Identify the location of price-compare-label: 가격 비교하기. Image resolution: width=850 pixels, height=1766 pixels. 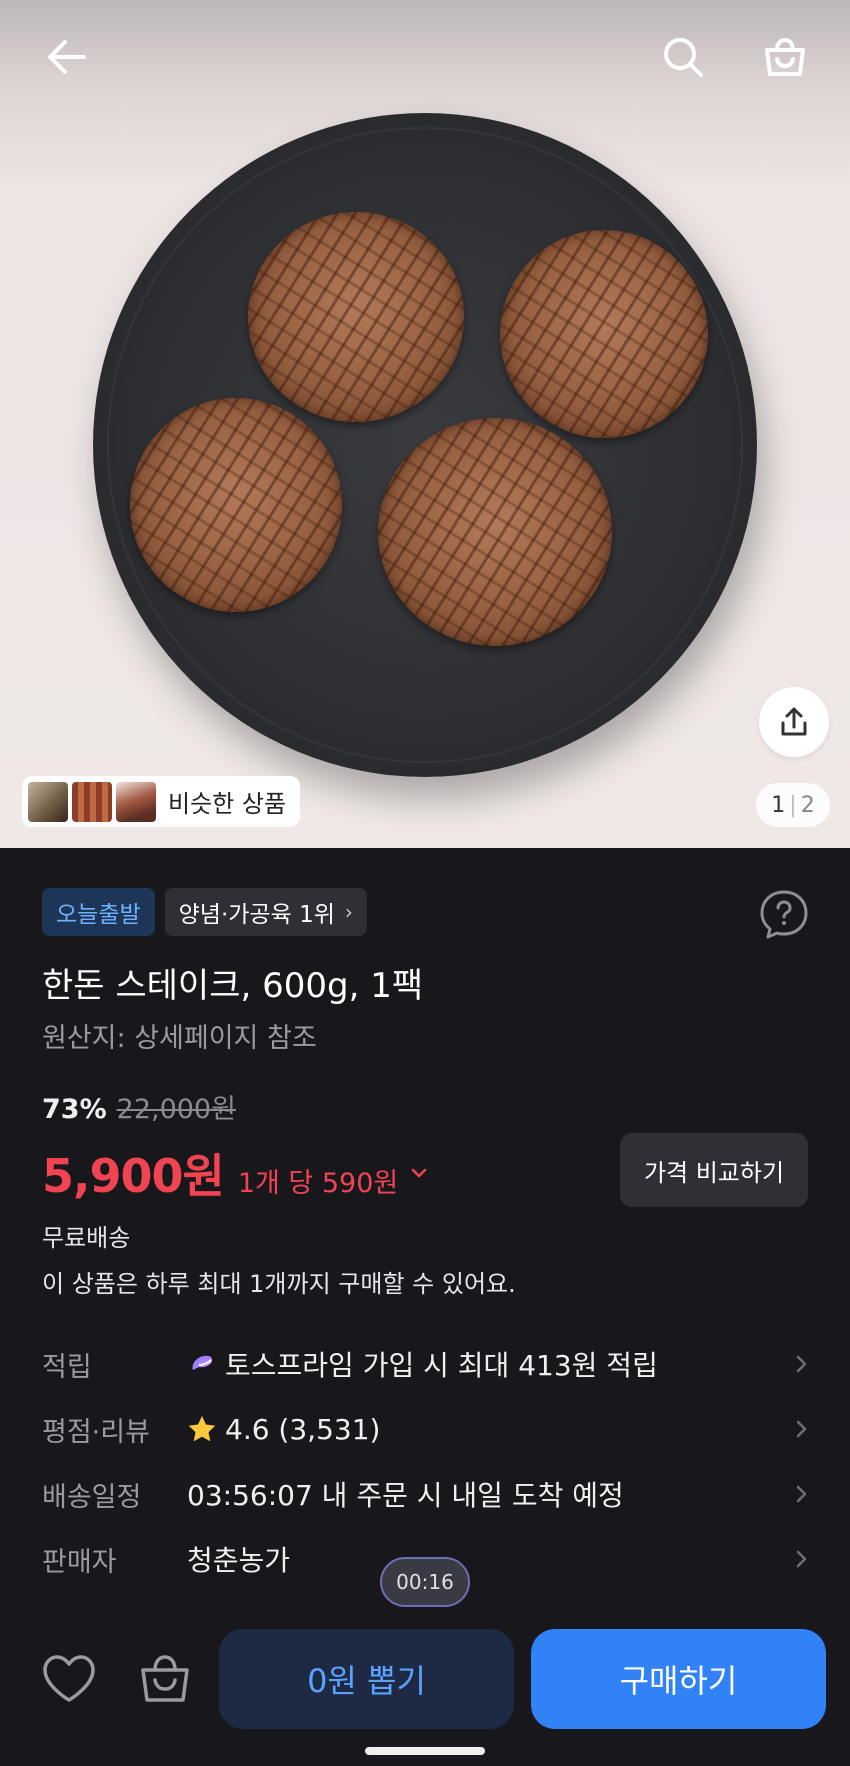
(714, 1172).